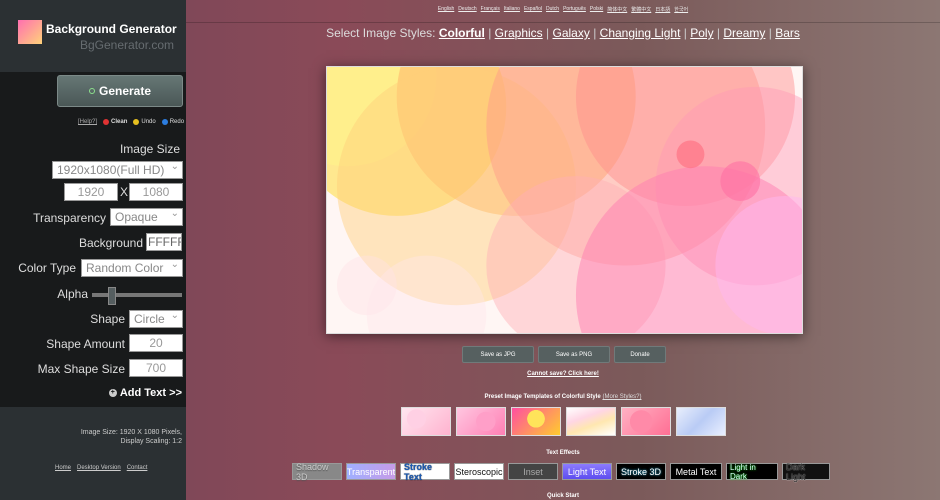 Image resolution: width=940 pixels, height=500 pixels. Describe the element at coordinates (701, 33) in the screenshot. I see `style-poly: Poly` at that location.